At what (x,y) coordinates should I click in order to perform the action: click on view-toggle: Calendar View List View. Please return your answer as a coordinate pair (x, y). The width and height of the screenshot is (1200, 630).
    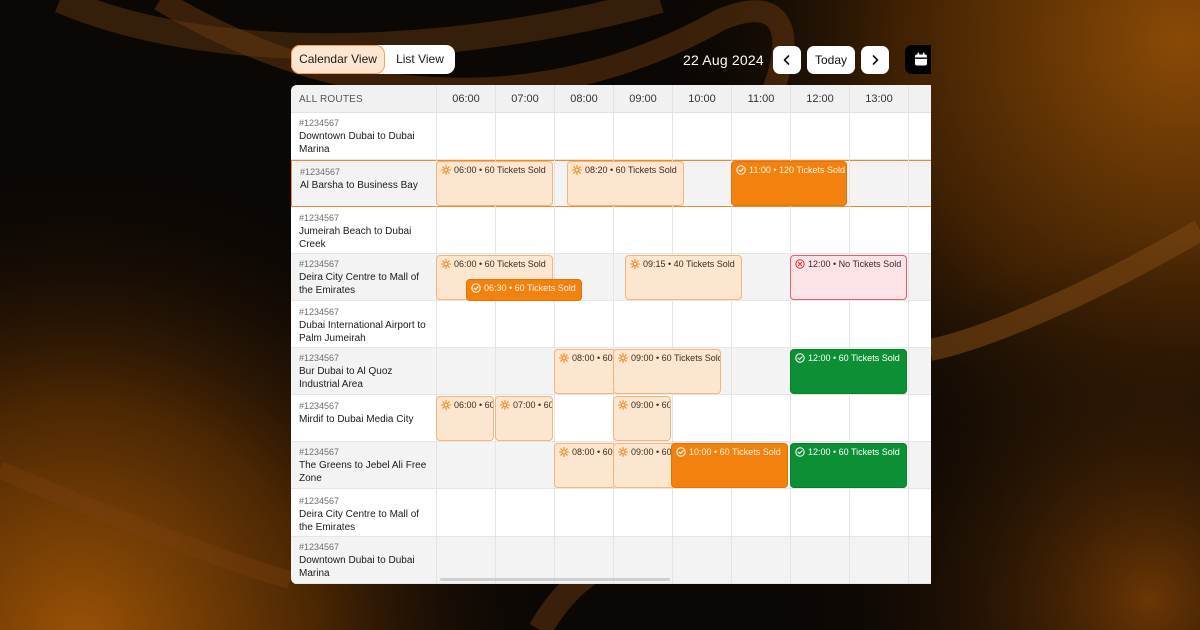
    Looking at the image, I should click on (373, 59).